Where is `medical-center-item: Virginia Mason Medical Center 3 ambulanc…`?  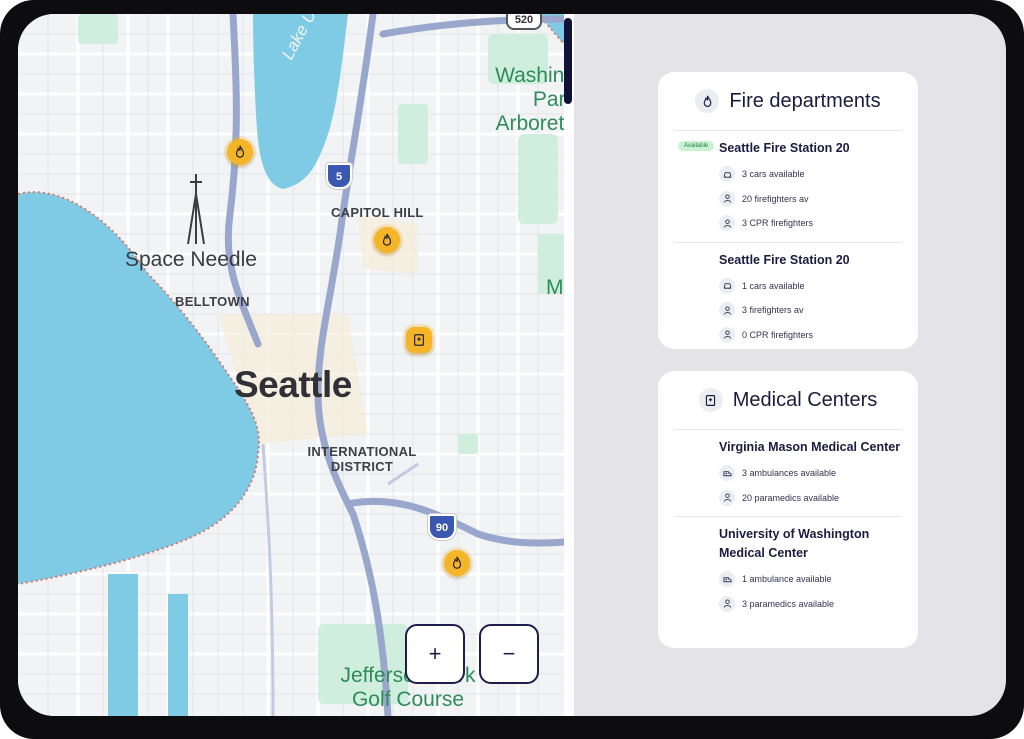 medical-center-item: Virginia Mason Medical Center 3 ambulanc… is located at coordinates (788, 473).